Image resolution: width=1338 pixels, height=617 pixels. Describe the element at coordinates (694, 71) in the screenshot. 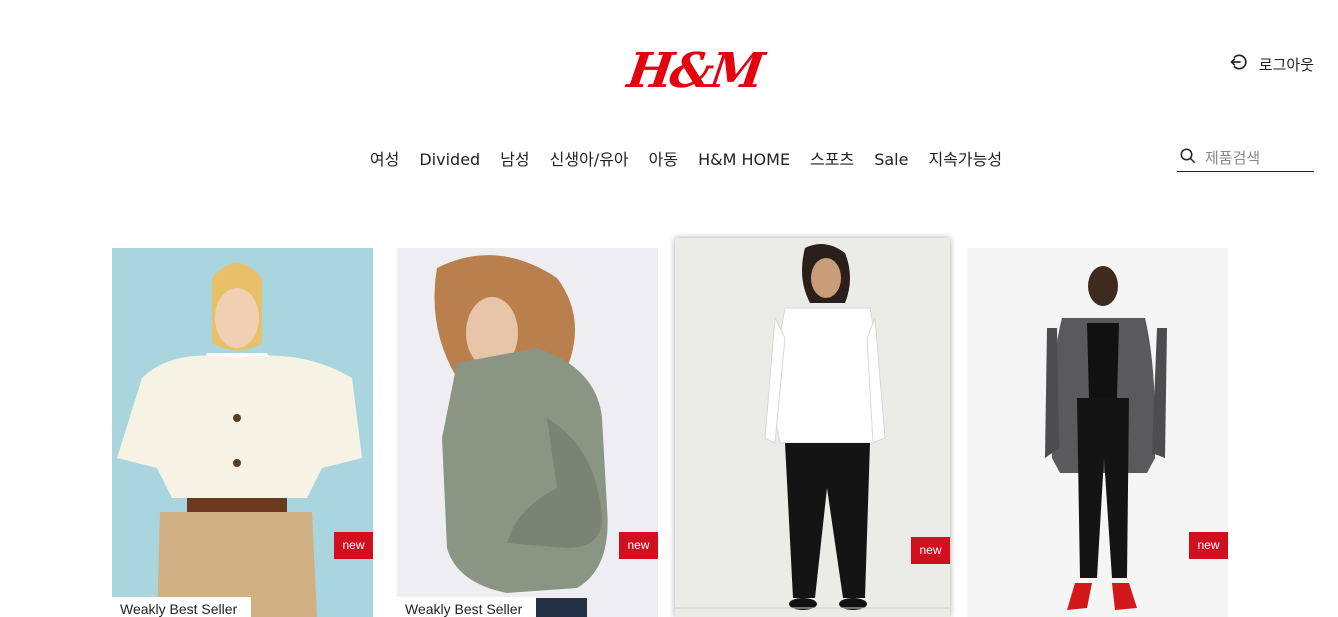

I see `hm-logo: H&M` at that location.